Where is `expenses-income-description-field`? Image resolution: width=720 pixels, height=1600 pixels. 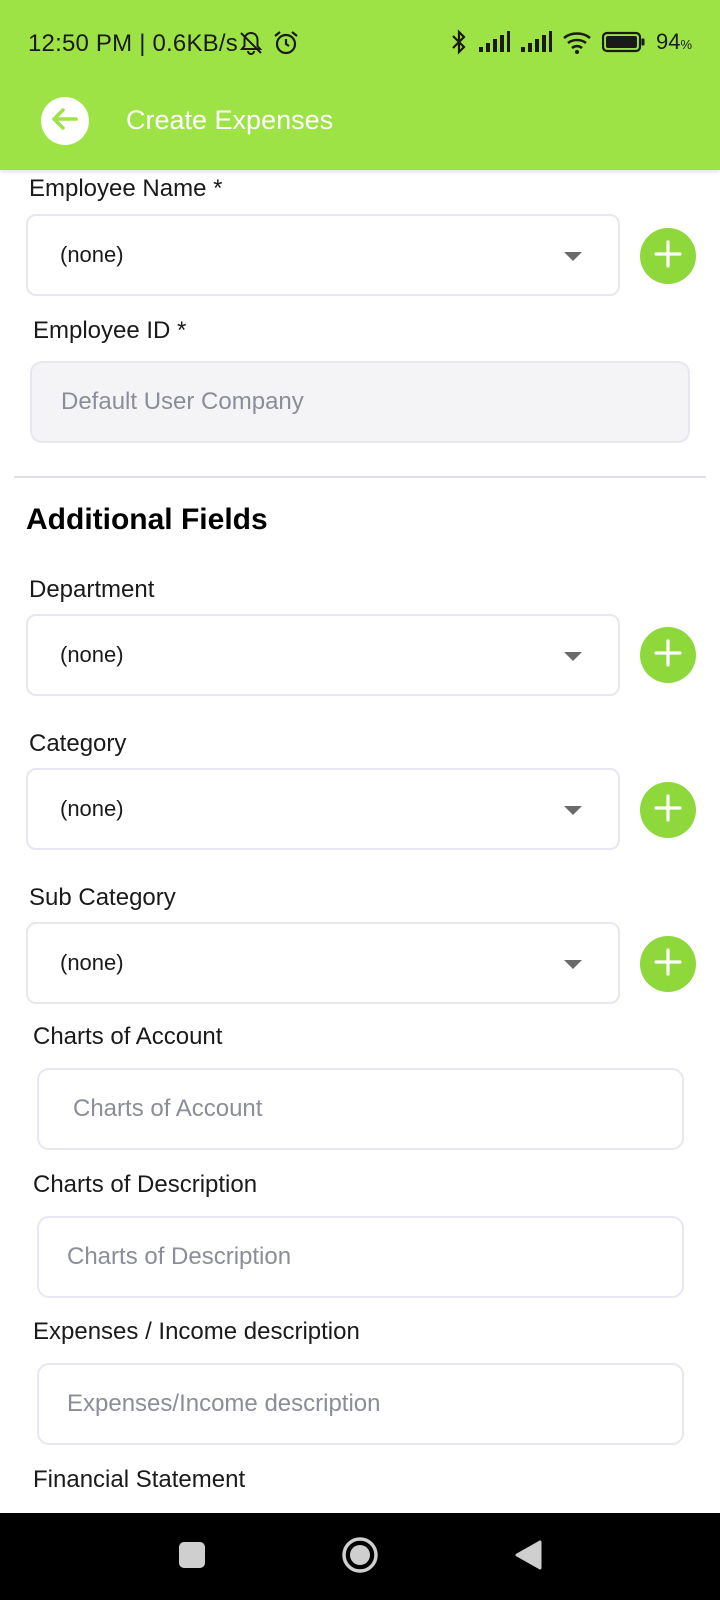
expenses-income-description-field is located at coordinates (360, 1404).